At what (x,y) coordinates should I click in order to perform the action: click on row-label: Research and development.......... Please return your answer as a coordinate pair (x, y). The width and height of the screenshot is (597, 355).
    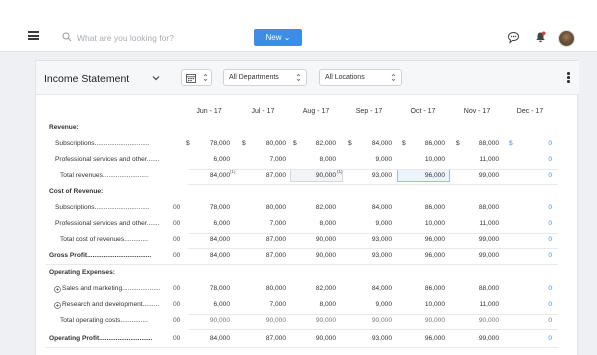
    Looking at the image, I should click on (111, 304).